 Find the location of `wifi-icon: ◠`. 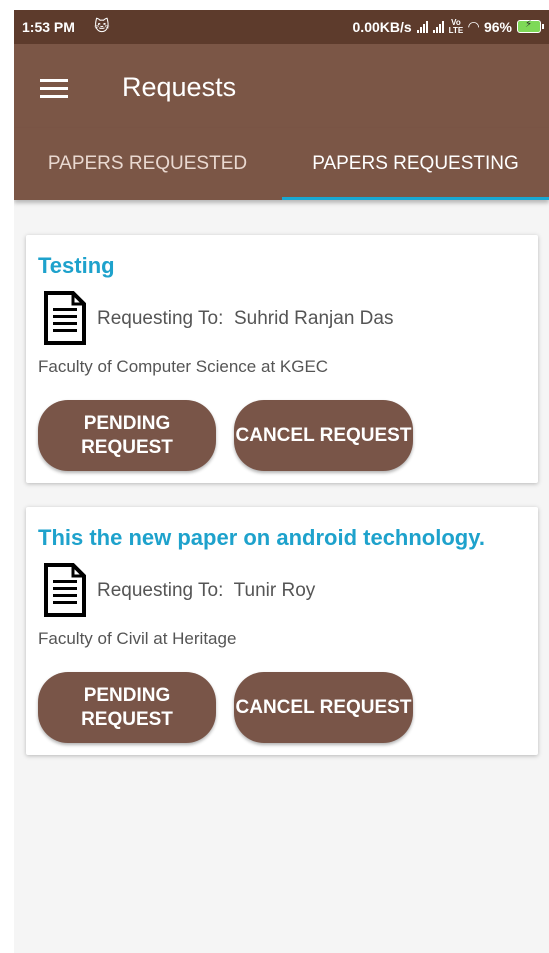

wifi-icon: ◠ is located at coordinates (473, 26).